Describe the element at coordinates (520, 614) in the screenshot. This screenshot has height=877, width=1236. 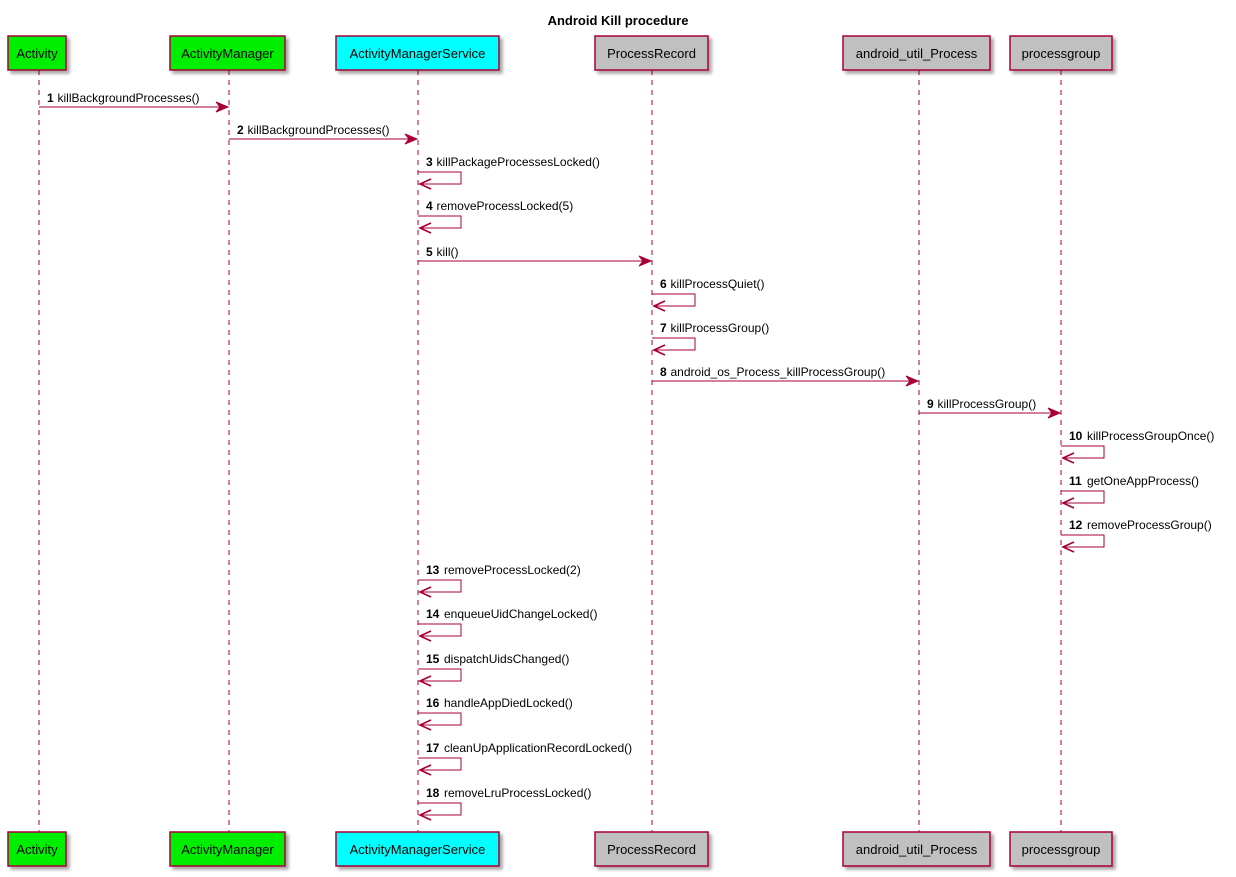
I see `message-label: enqueueUidChangeLocked()` at that location.